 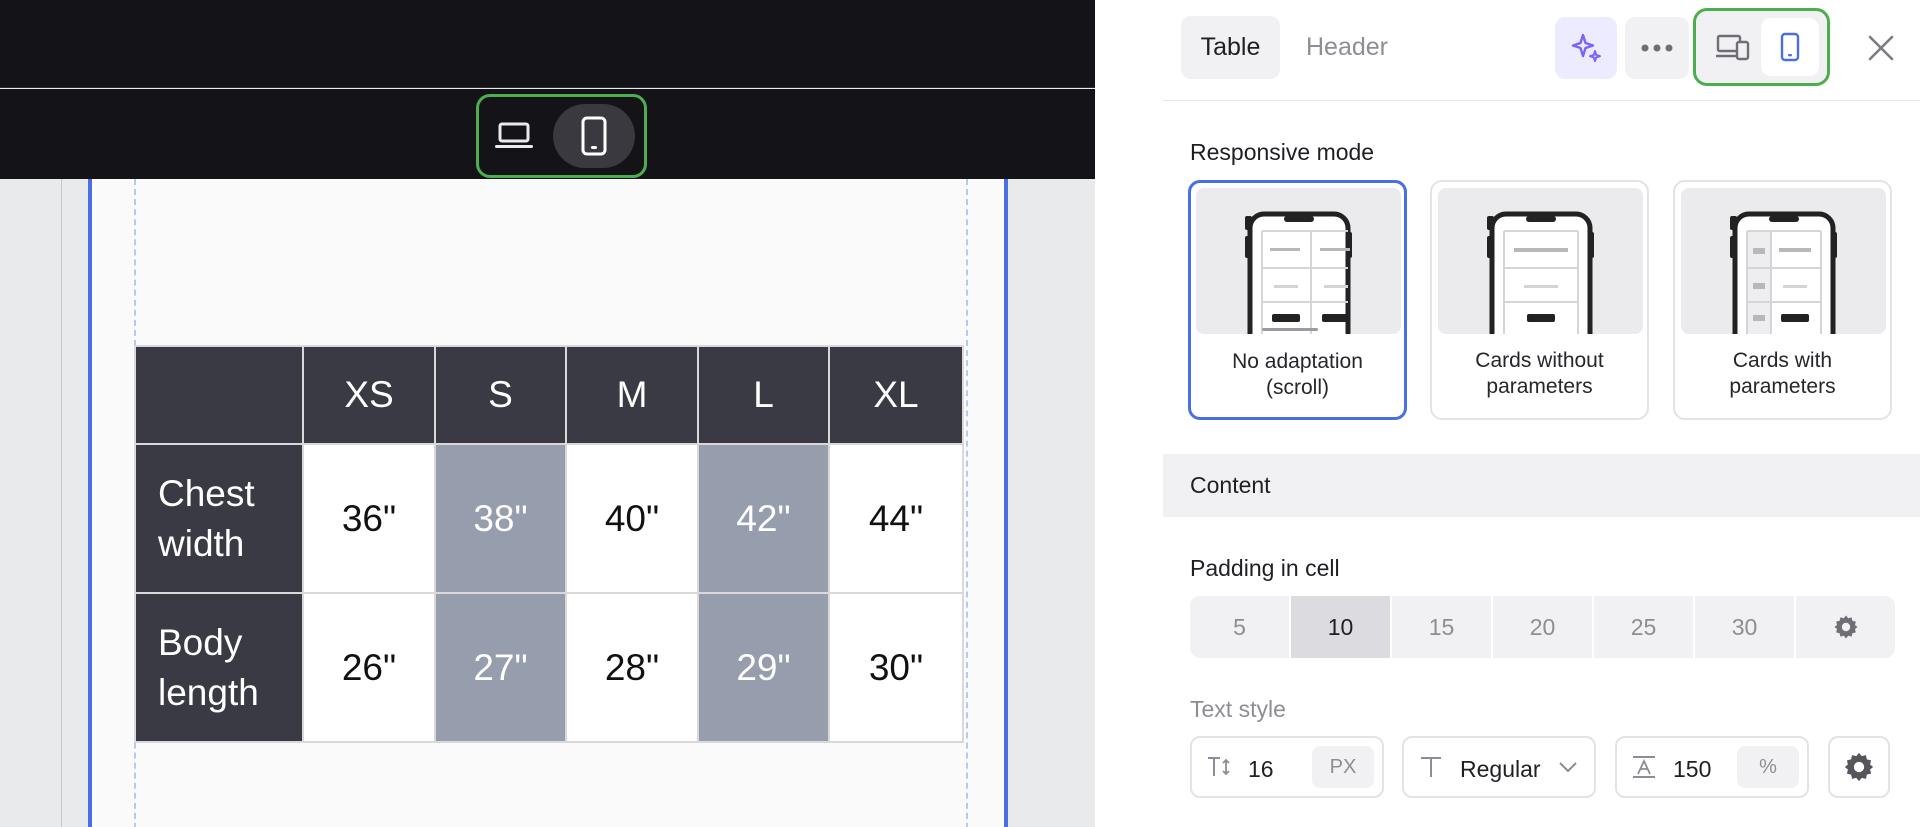 I want to click on panel-header: Table Header, so click(x=1507, y=50).